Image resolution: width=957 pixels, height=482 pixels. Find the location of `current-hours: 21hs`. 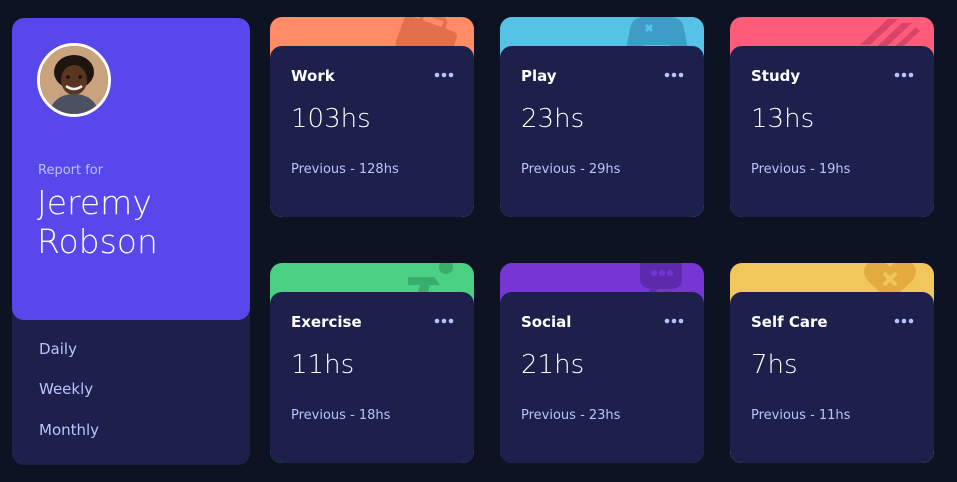

current-hours: 21hs is located at coordinates (553, 365).